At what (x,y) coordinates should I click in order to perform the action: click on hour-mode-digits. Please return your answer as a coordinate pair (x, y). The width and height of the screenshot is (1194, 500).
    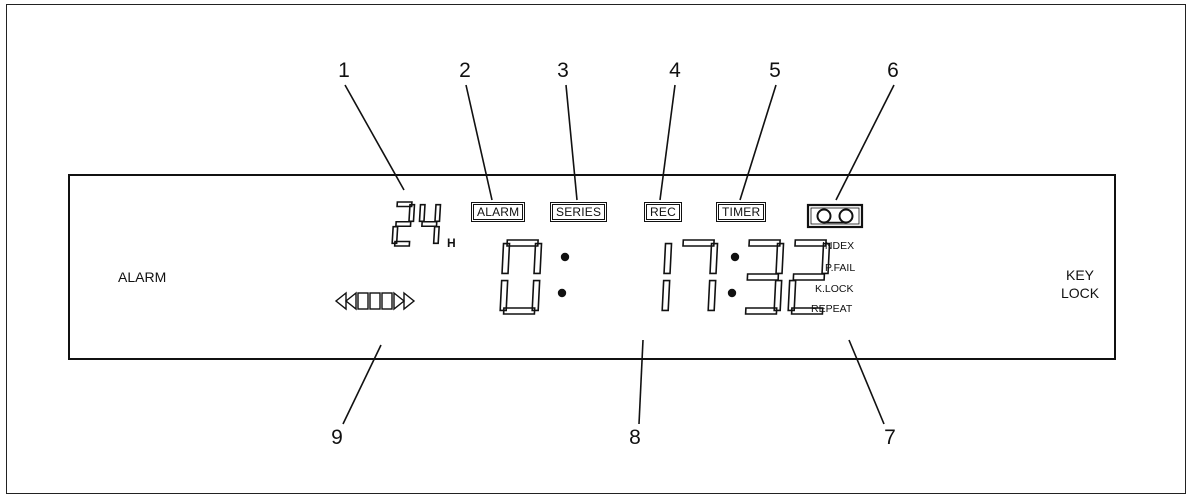
    Looking at the image, I should click on (416, 224).